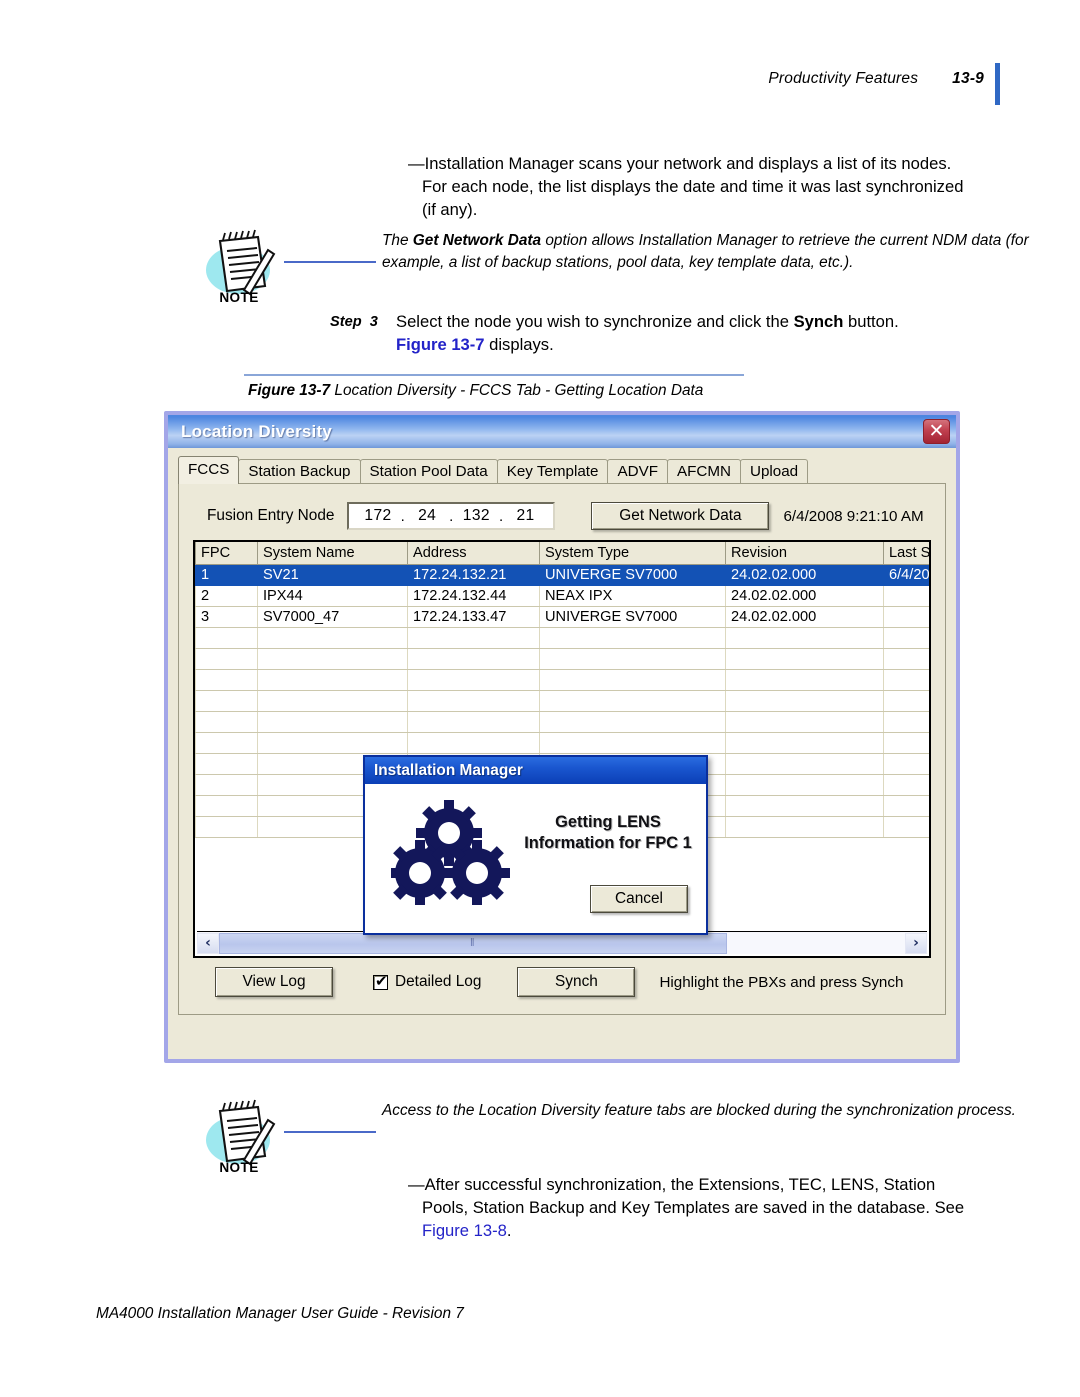 This screenshot has width=1080, height=1397. I want to click on tab-upload: Upload, so click(774, 471).